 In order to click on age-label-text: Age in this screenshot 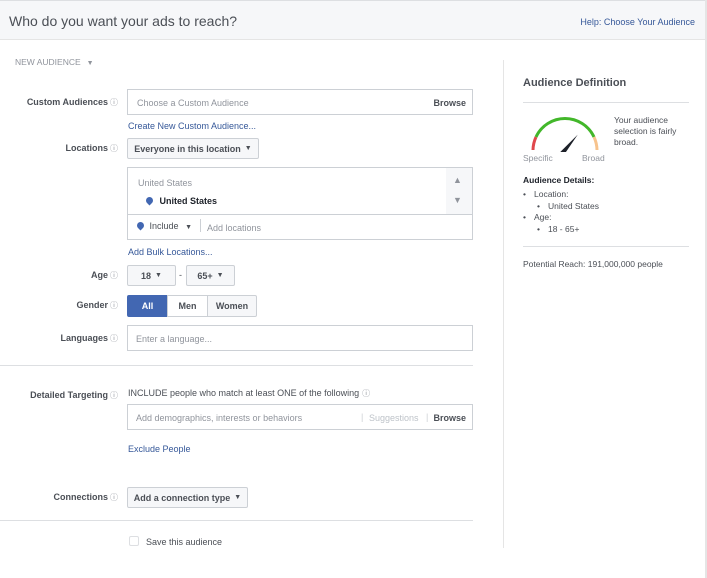, I will do `click(99, 275)`.